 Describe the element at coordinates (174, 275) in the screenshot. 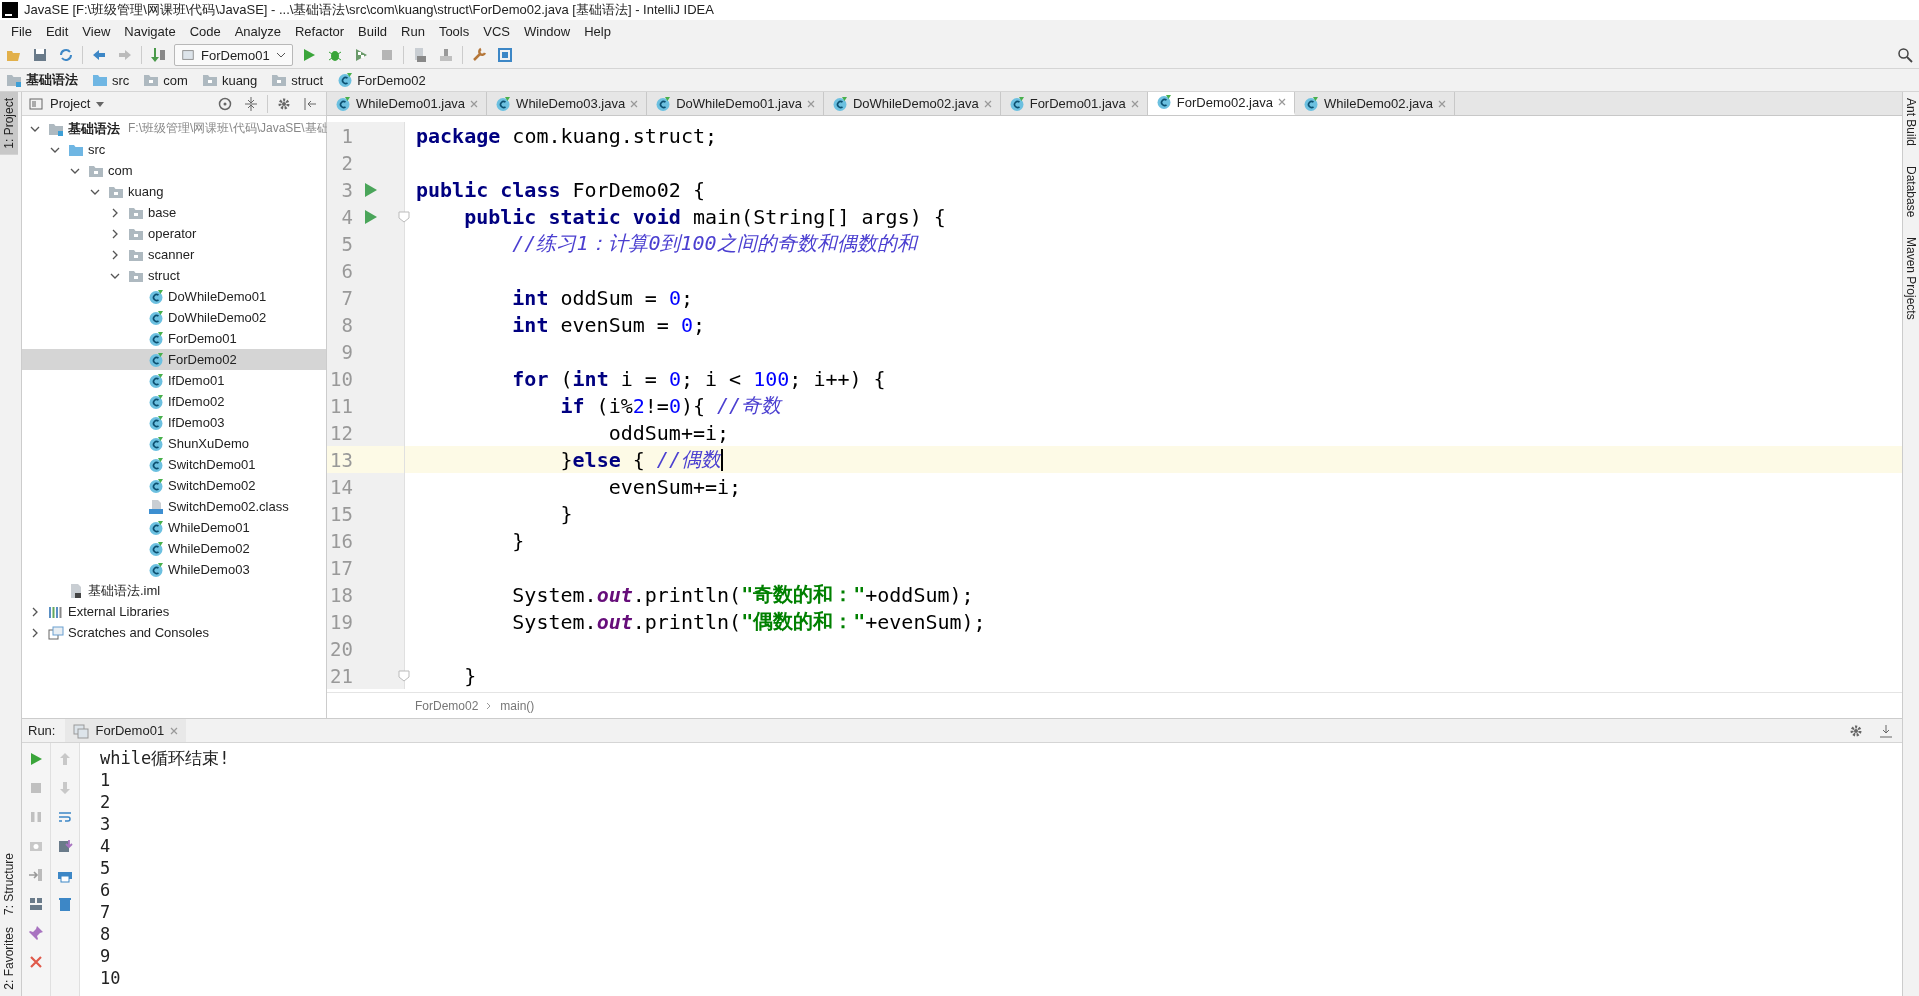

I see `tree-item: struct` at that location.